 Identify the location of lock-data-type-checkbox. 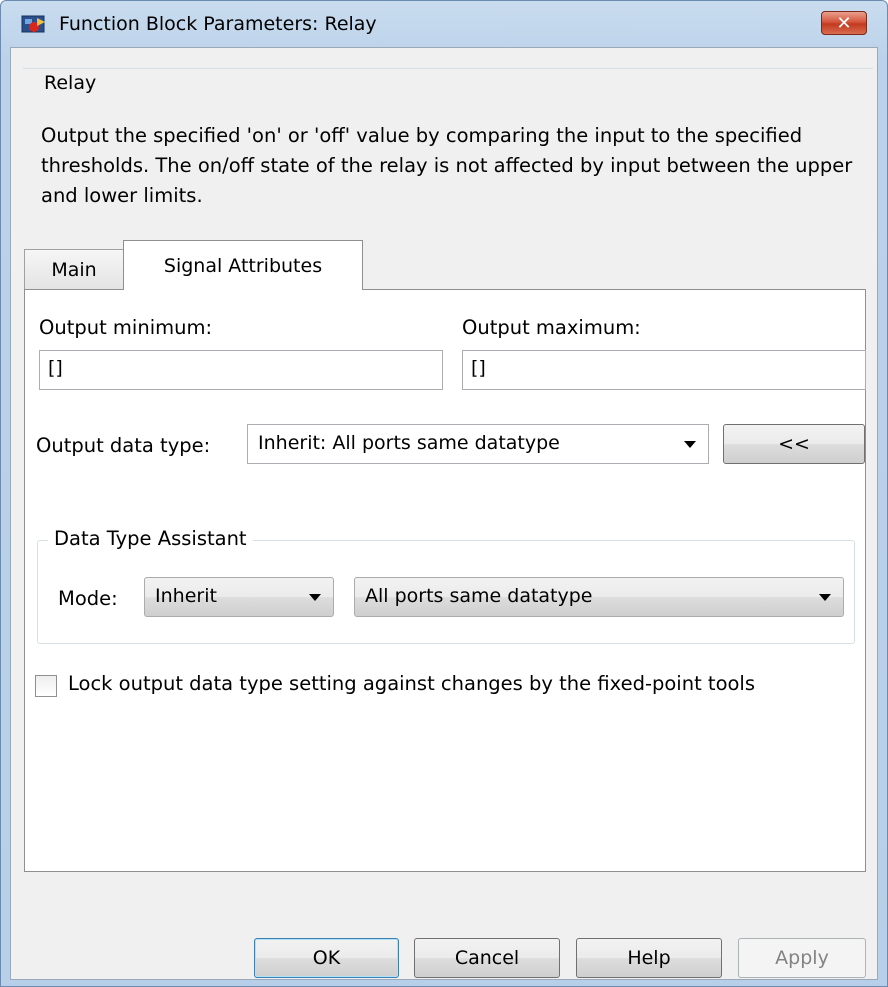
(46, 686).